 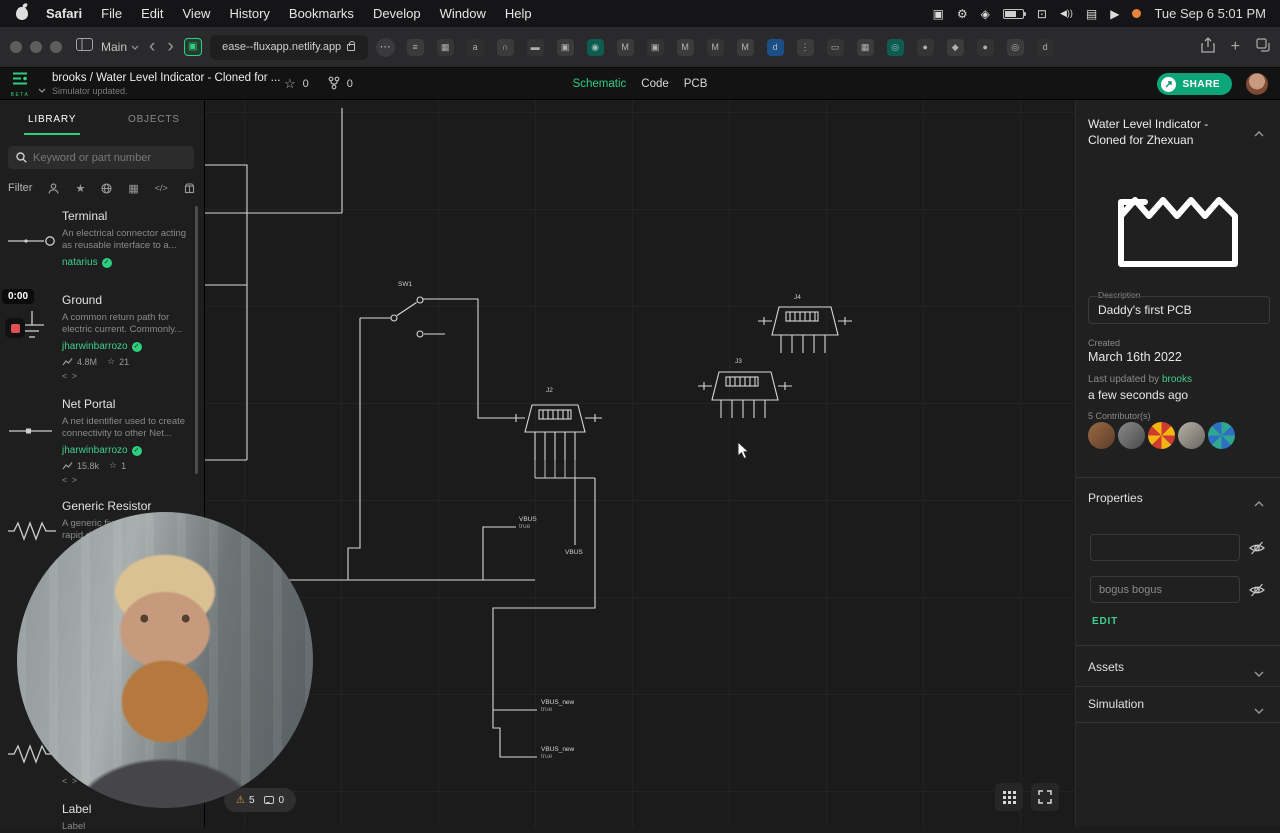 What do you see at coordinates (1066, 13) in the screenshot?
I see `volume-icon: ◀))` at bounding box center [1066, 13].